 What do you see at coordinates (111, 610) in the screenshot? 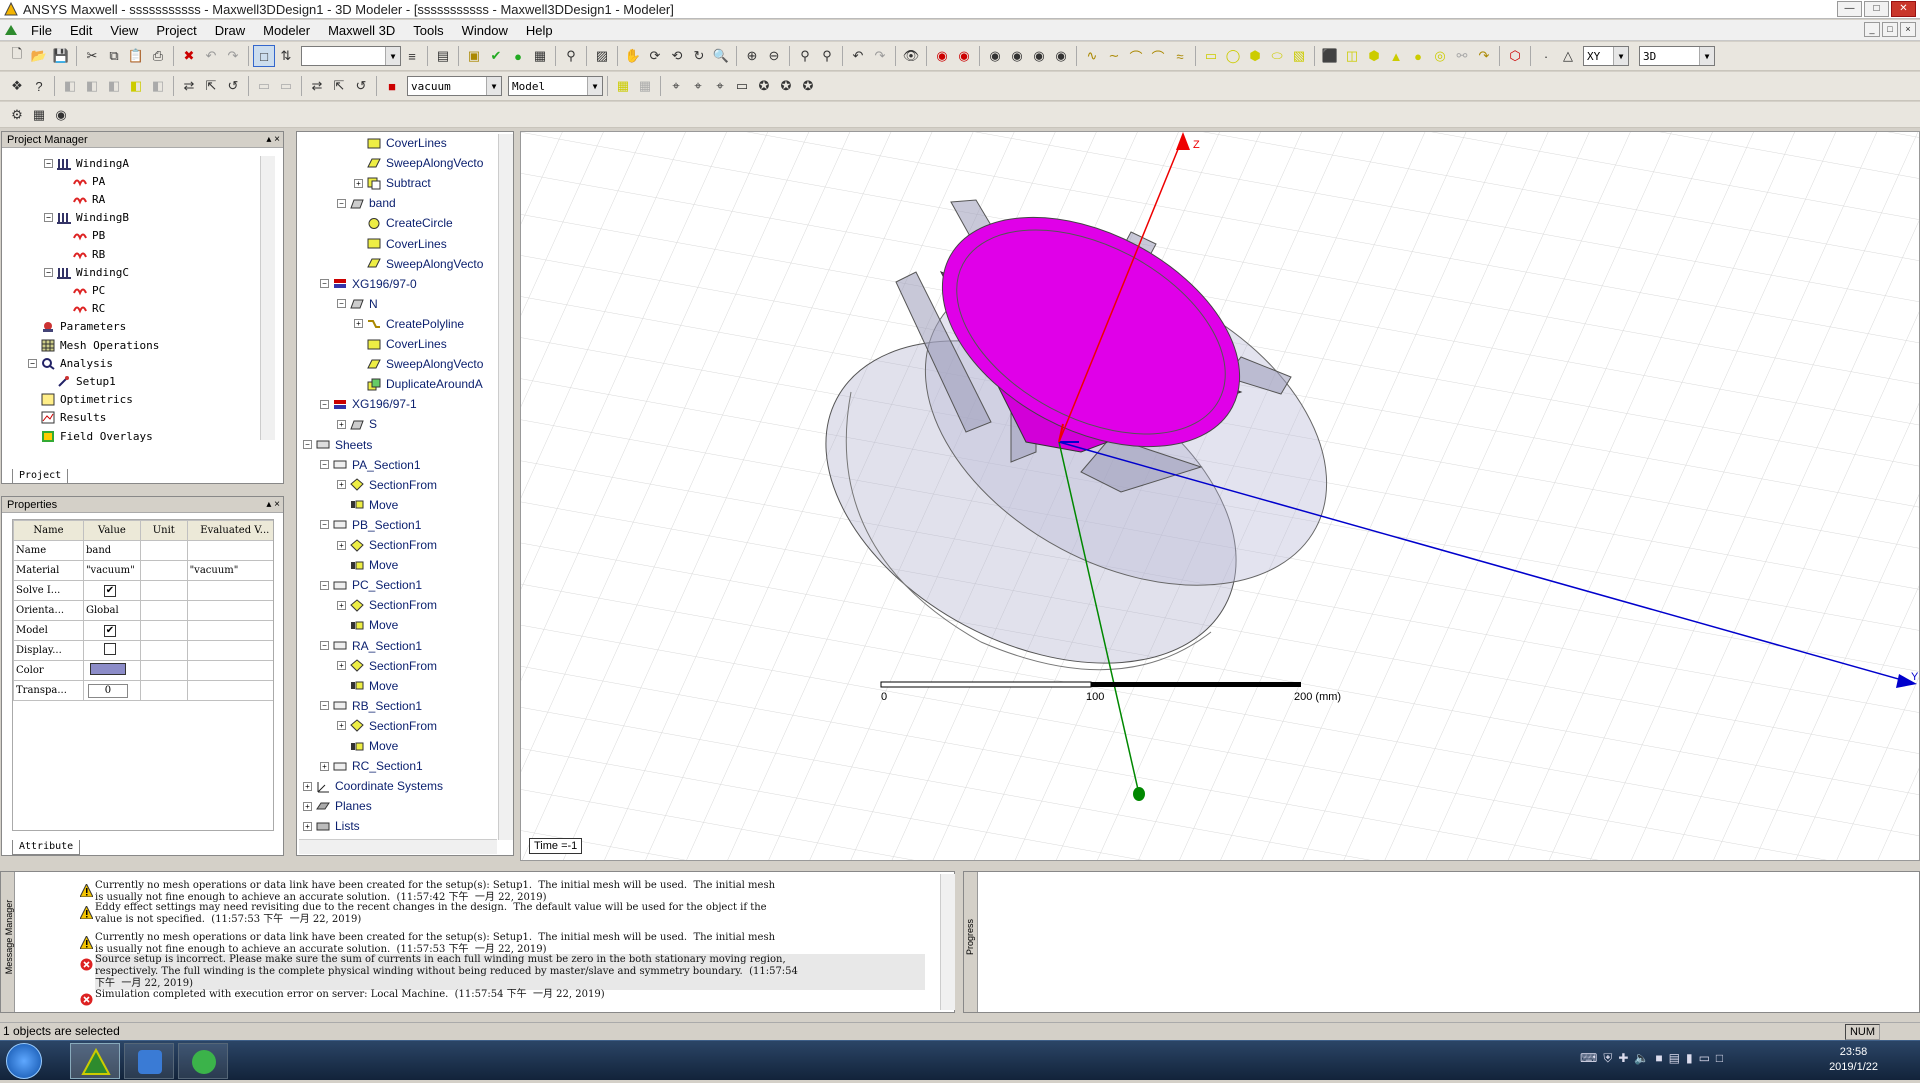
I see `property-value: Global` at bounding box center [111, 610].